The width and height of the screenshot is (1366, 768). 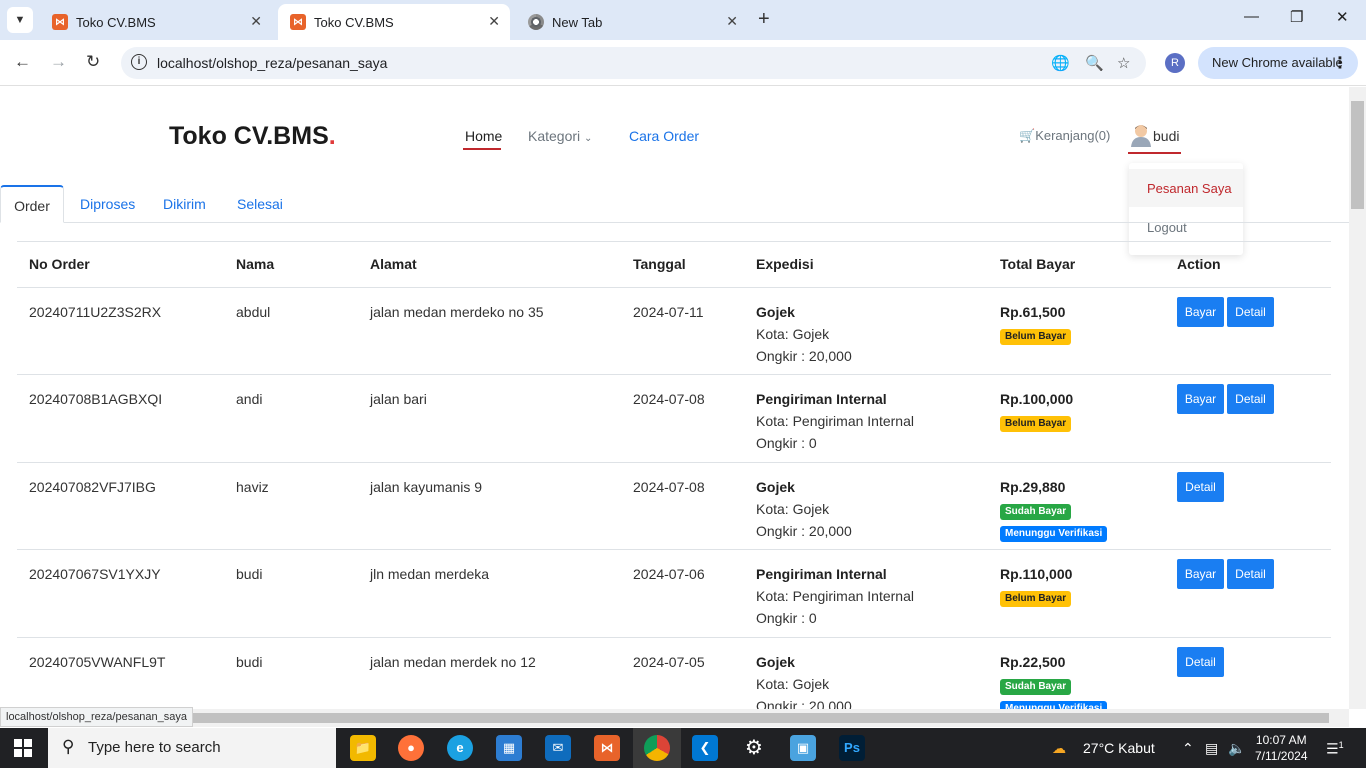 I want to click on network-icon: ▤, so click(x=1211, y=748).